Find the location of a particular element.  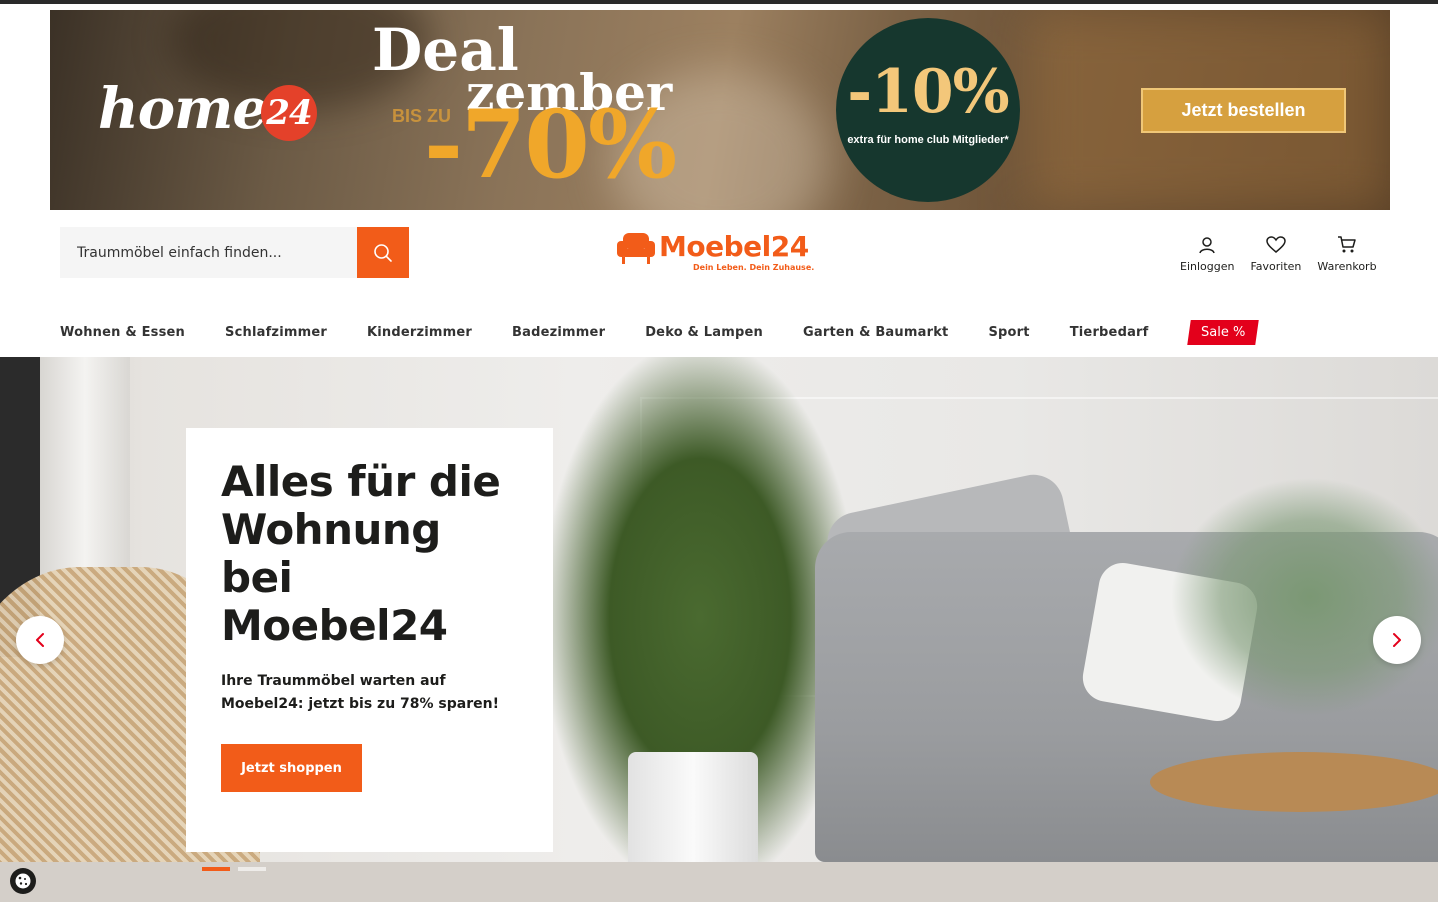

order-now-button: Jetzt bestellen is located at coordinates (1243, 110).